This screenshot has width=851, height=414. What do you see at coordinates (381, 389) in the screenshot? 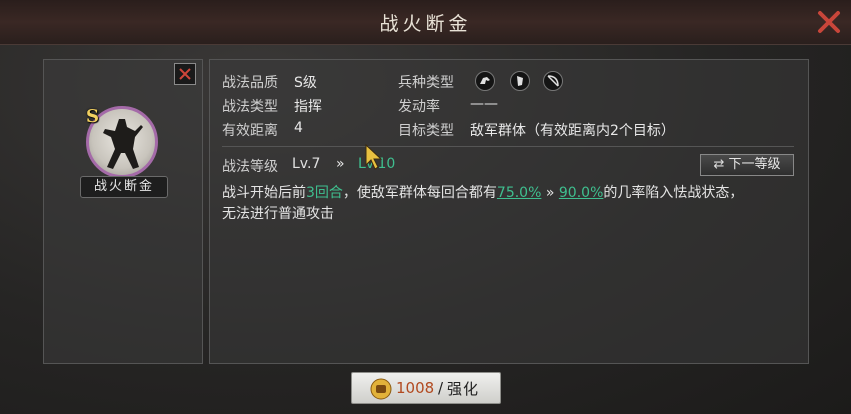
I see `fist-icon` at bounding box center [381, 389].